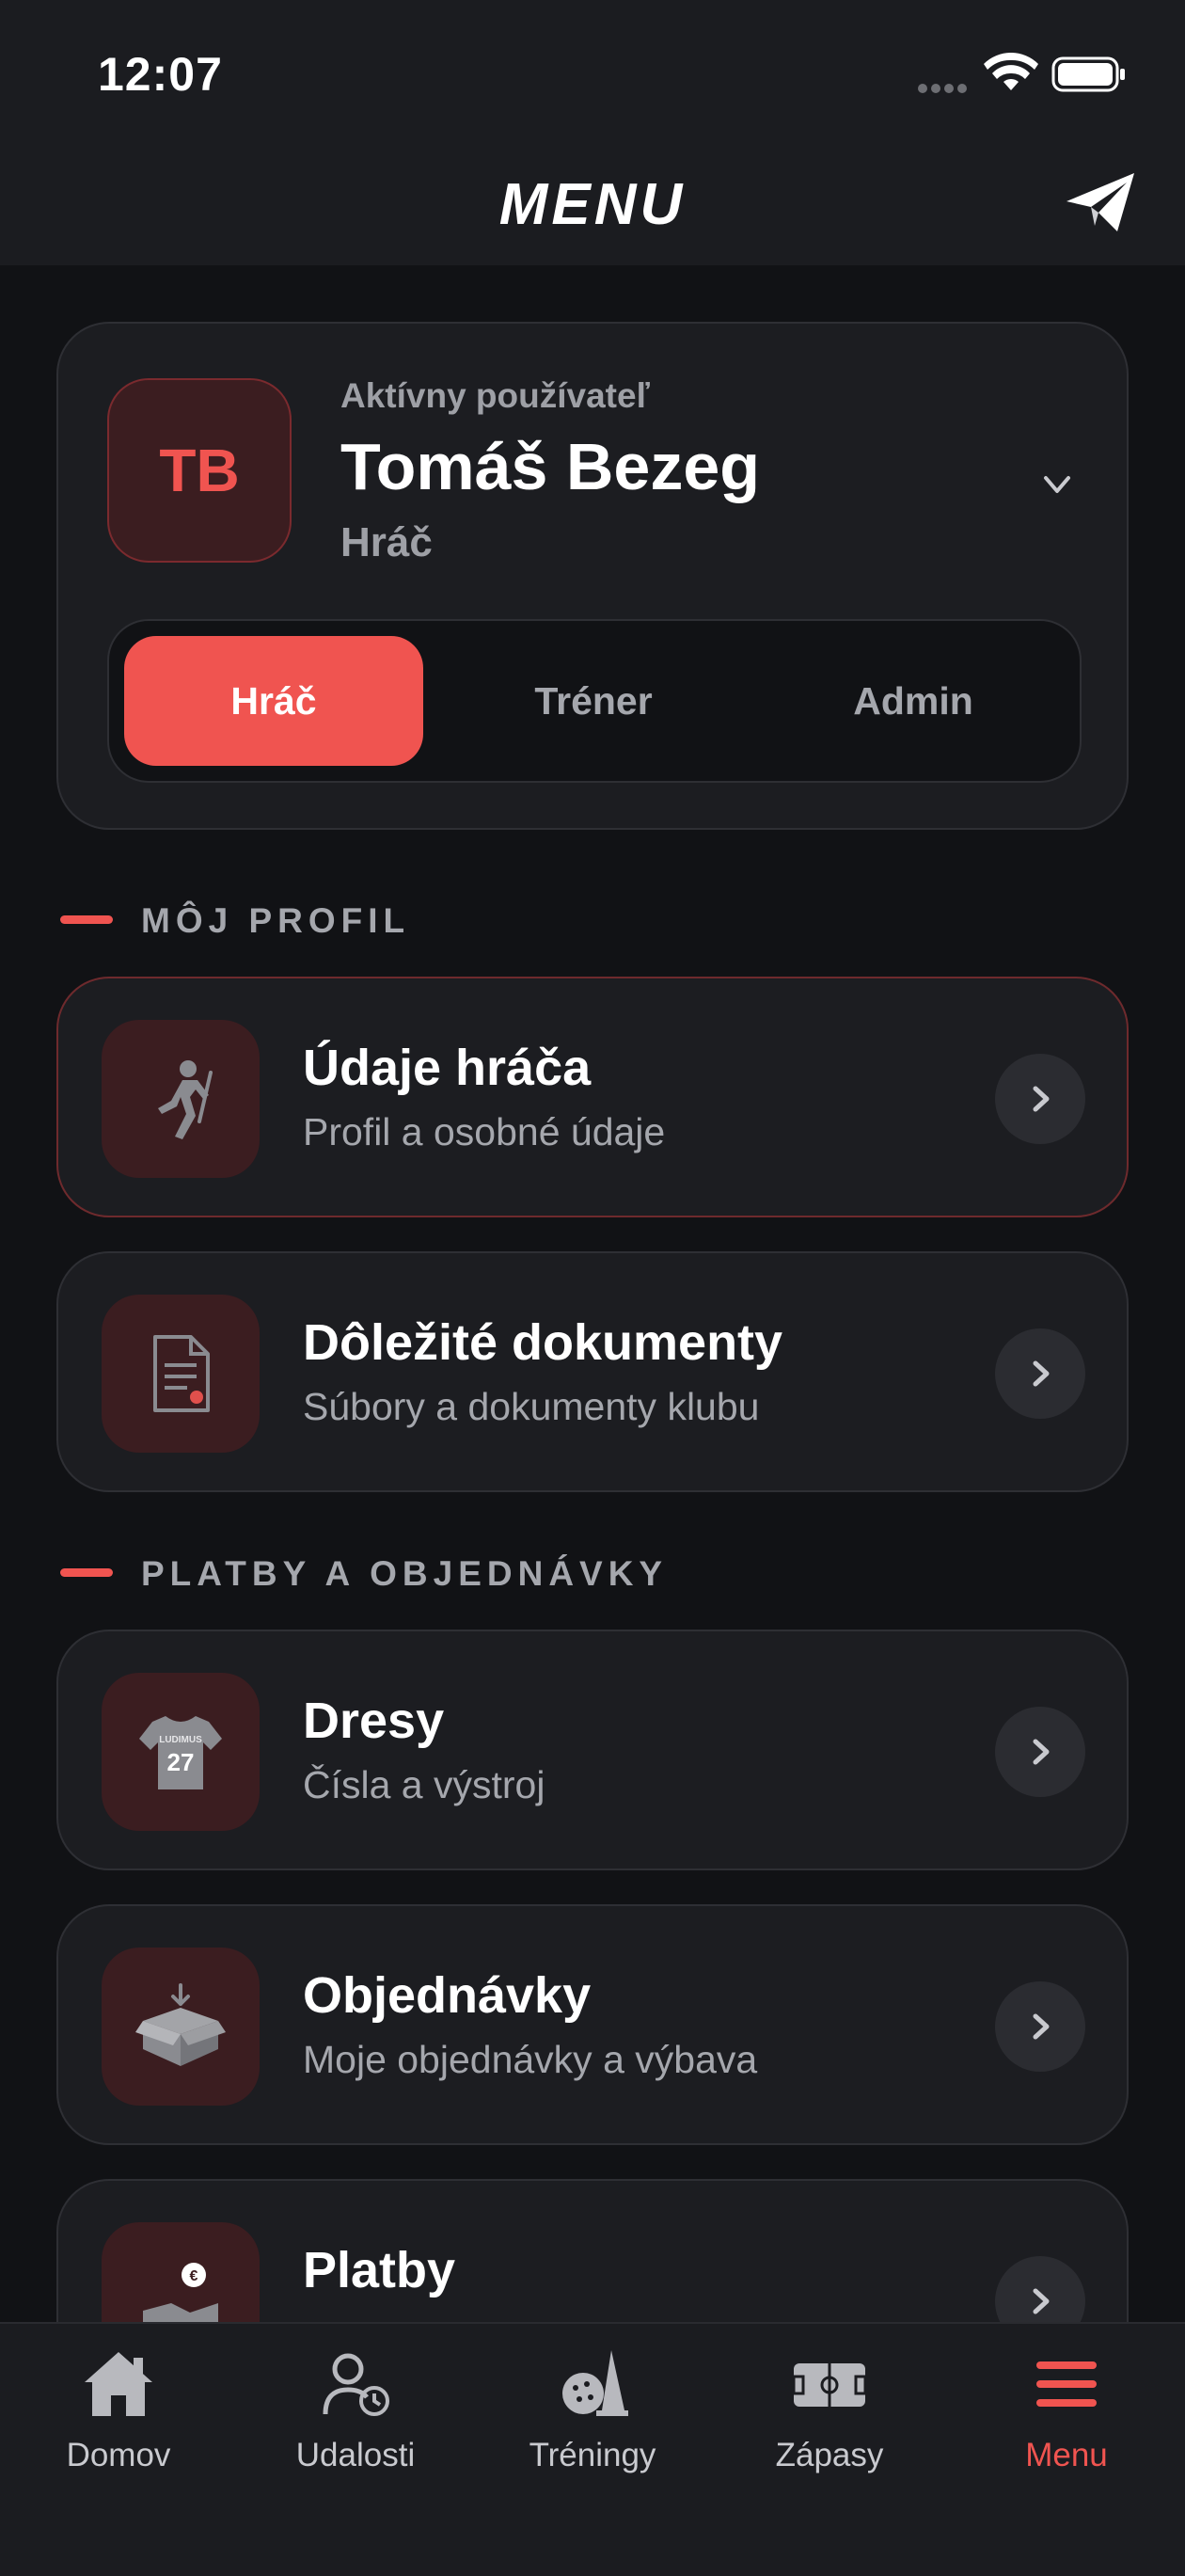 The height and width of the screenshot is (2576, 1185). What do you see at coordinates (181, 1374) in the screenshot?
I see `document-icon` at bounding box center [181, 1374].